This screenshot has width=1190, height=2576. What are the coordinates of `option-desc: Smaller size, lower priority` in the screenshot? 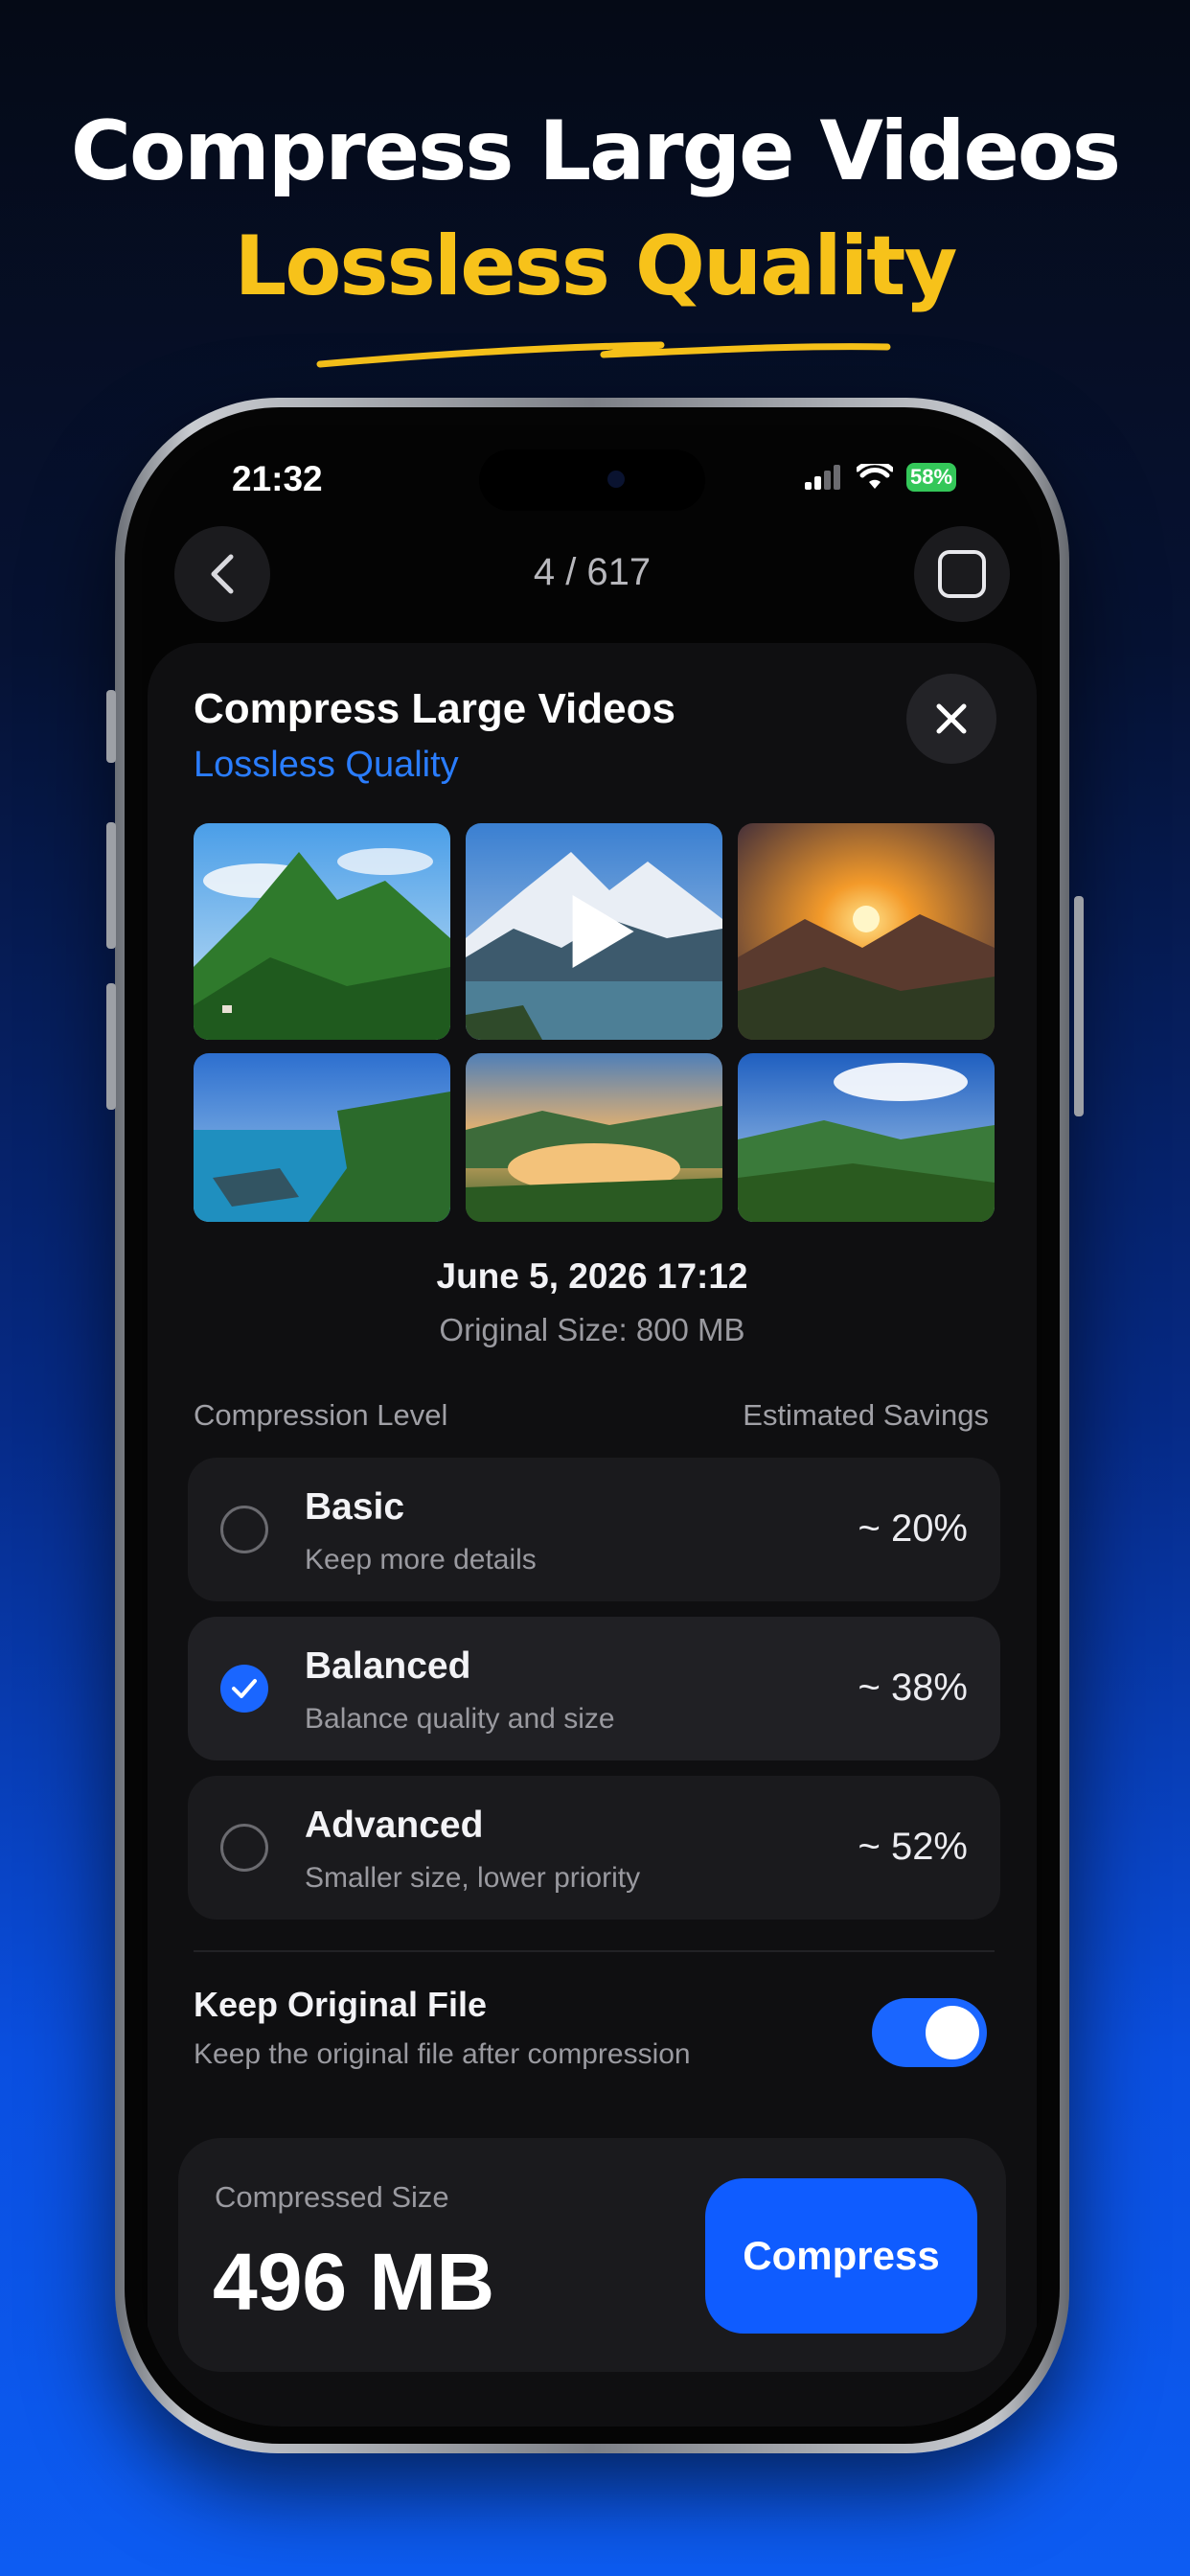 It's located at (473, 1878).